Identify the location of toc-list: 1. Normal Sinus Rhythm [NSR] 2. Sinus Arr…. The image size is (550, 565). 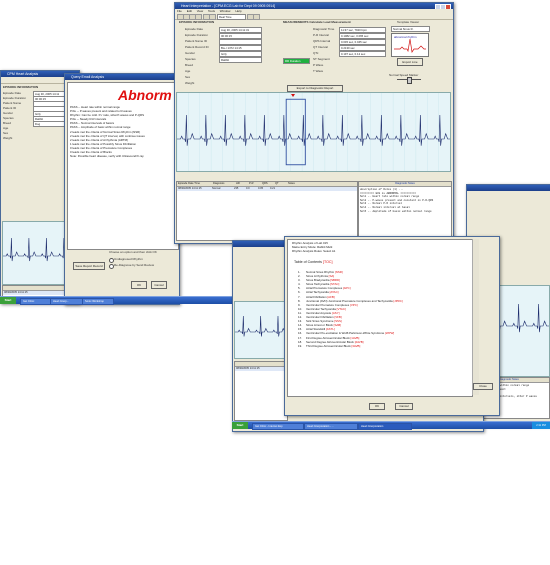
(350, 309).